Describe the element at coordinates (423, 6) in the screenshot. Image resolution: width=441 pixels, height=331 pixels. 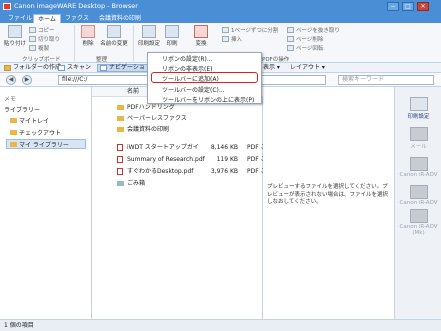
I see `close-button: ✕` at that location.